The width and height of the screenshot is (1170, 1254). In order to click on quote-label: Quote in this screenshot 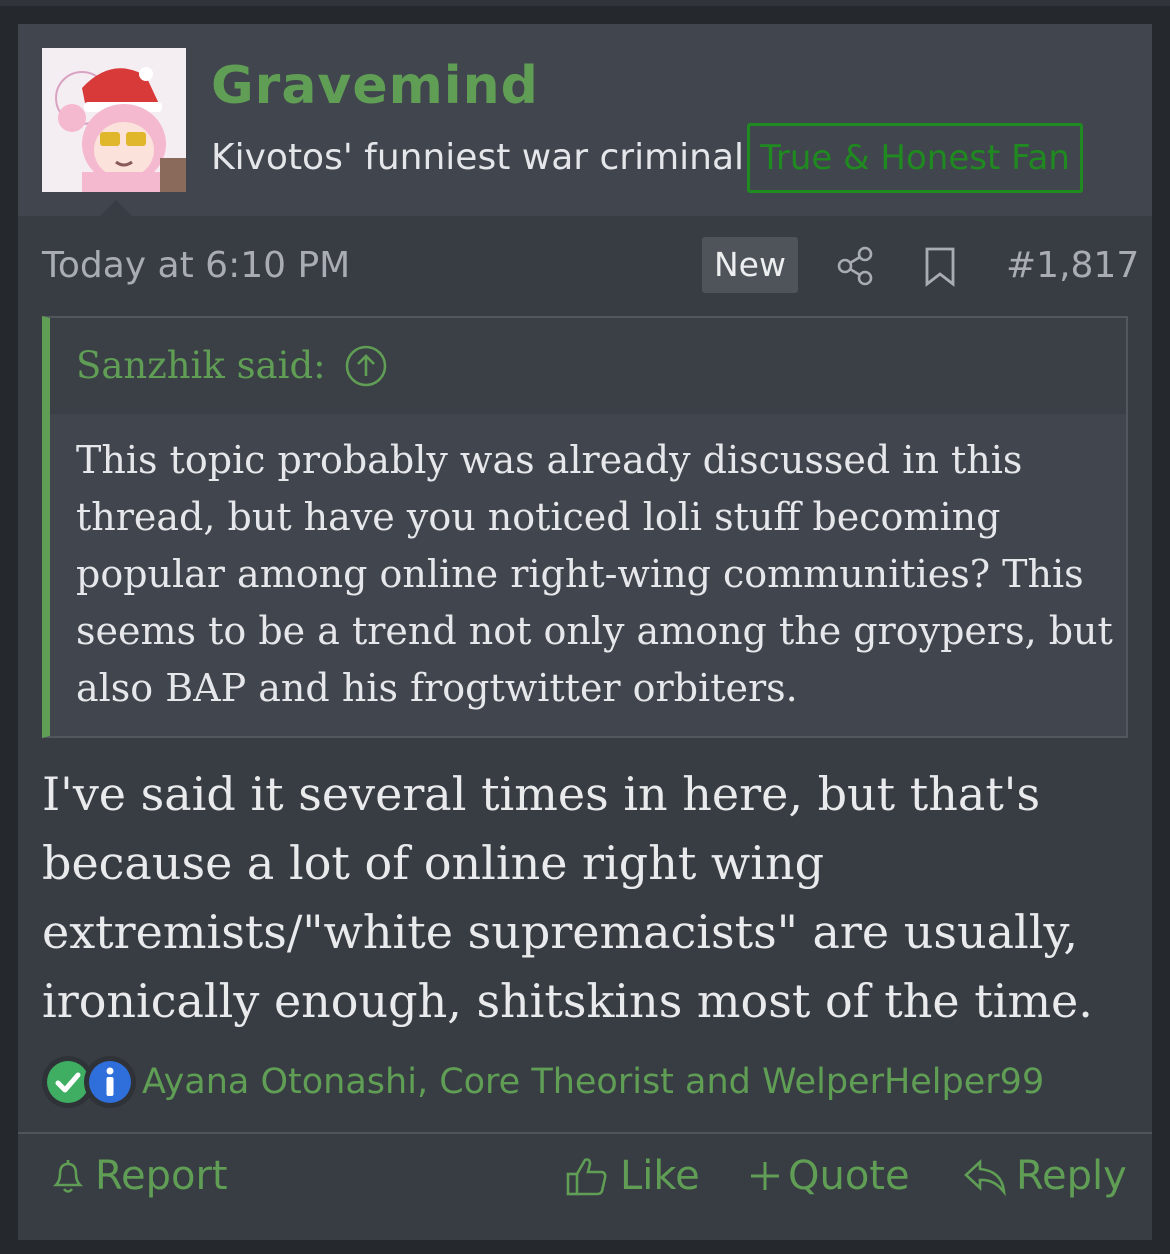, I will do `click(849, 1176)`.